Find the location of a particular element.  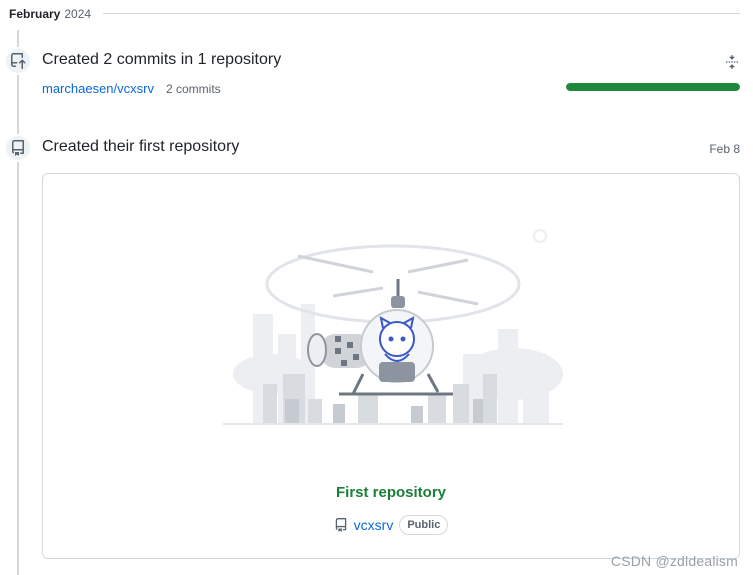

month-header: February 2024 is located at coordinates (376, 14).